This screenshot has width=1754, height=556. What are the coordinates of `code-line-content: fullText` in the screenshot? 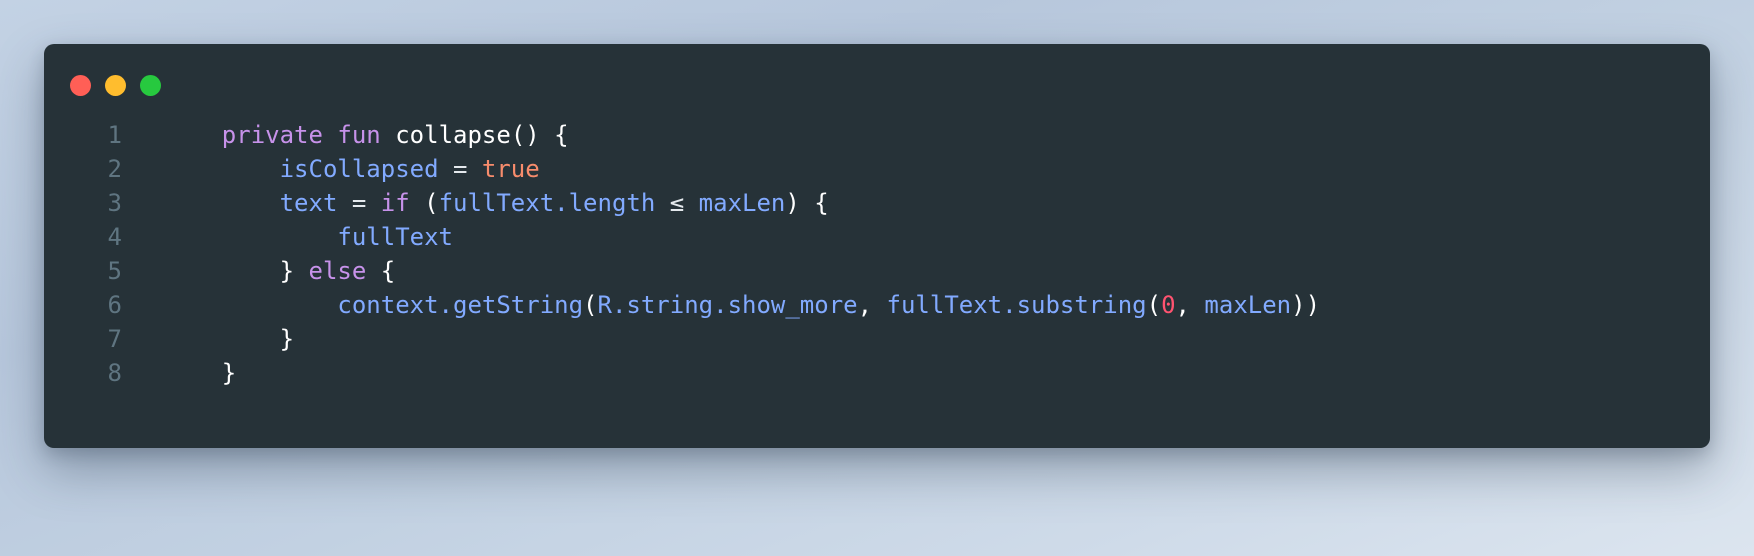 It's located at (721, 237).